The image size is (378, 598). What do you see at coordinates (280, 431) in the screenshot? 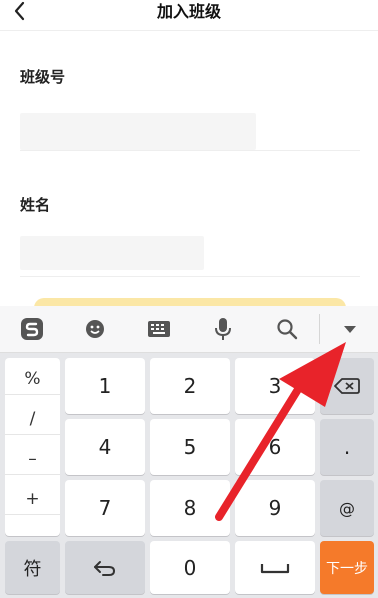
I see `annotation-arrow` at bounding box center [280, 431].